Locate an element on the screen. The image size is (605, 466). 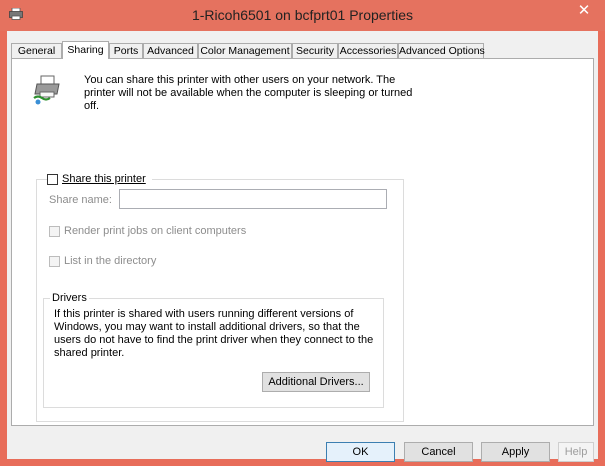
share-printer-label: Share this printer is located at coordinates (104, 179).